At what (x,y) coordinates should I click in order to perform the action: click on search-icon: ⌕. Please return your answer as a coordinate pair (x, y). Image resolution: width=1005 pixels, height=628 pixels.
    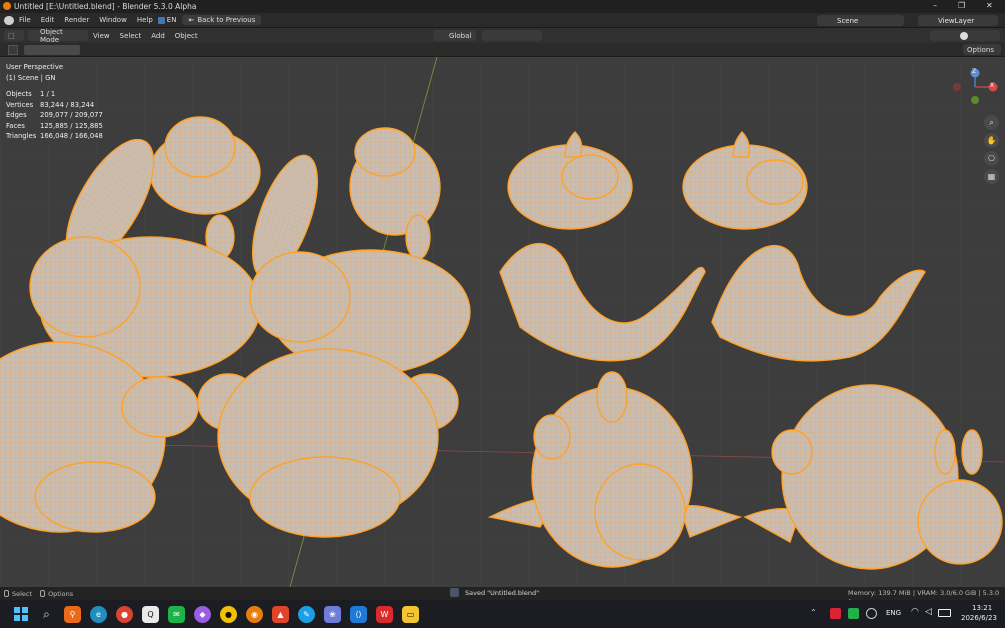
    Looking at the image, I should click on (46, 614).